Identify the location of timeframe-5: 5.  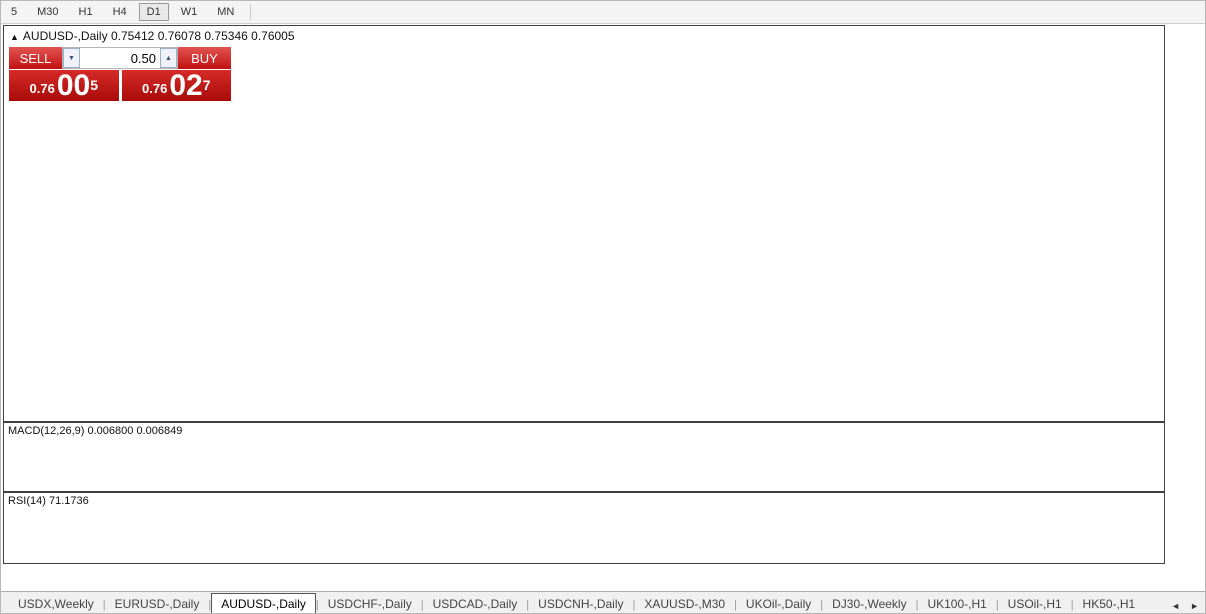
(14, 12).